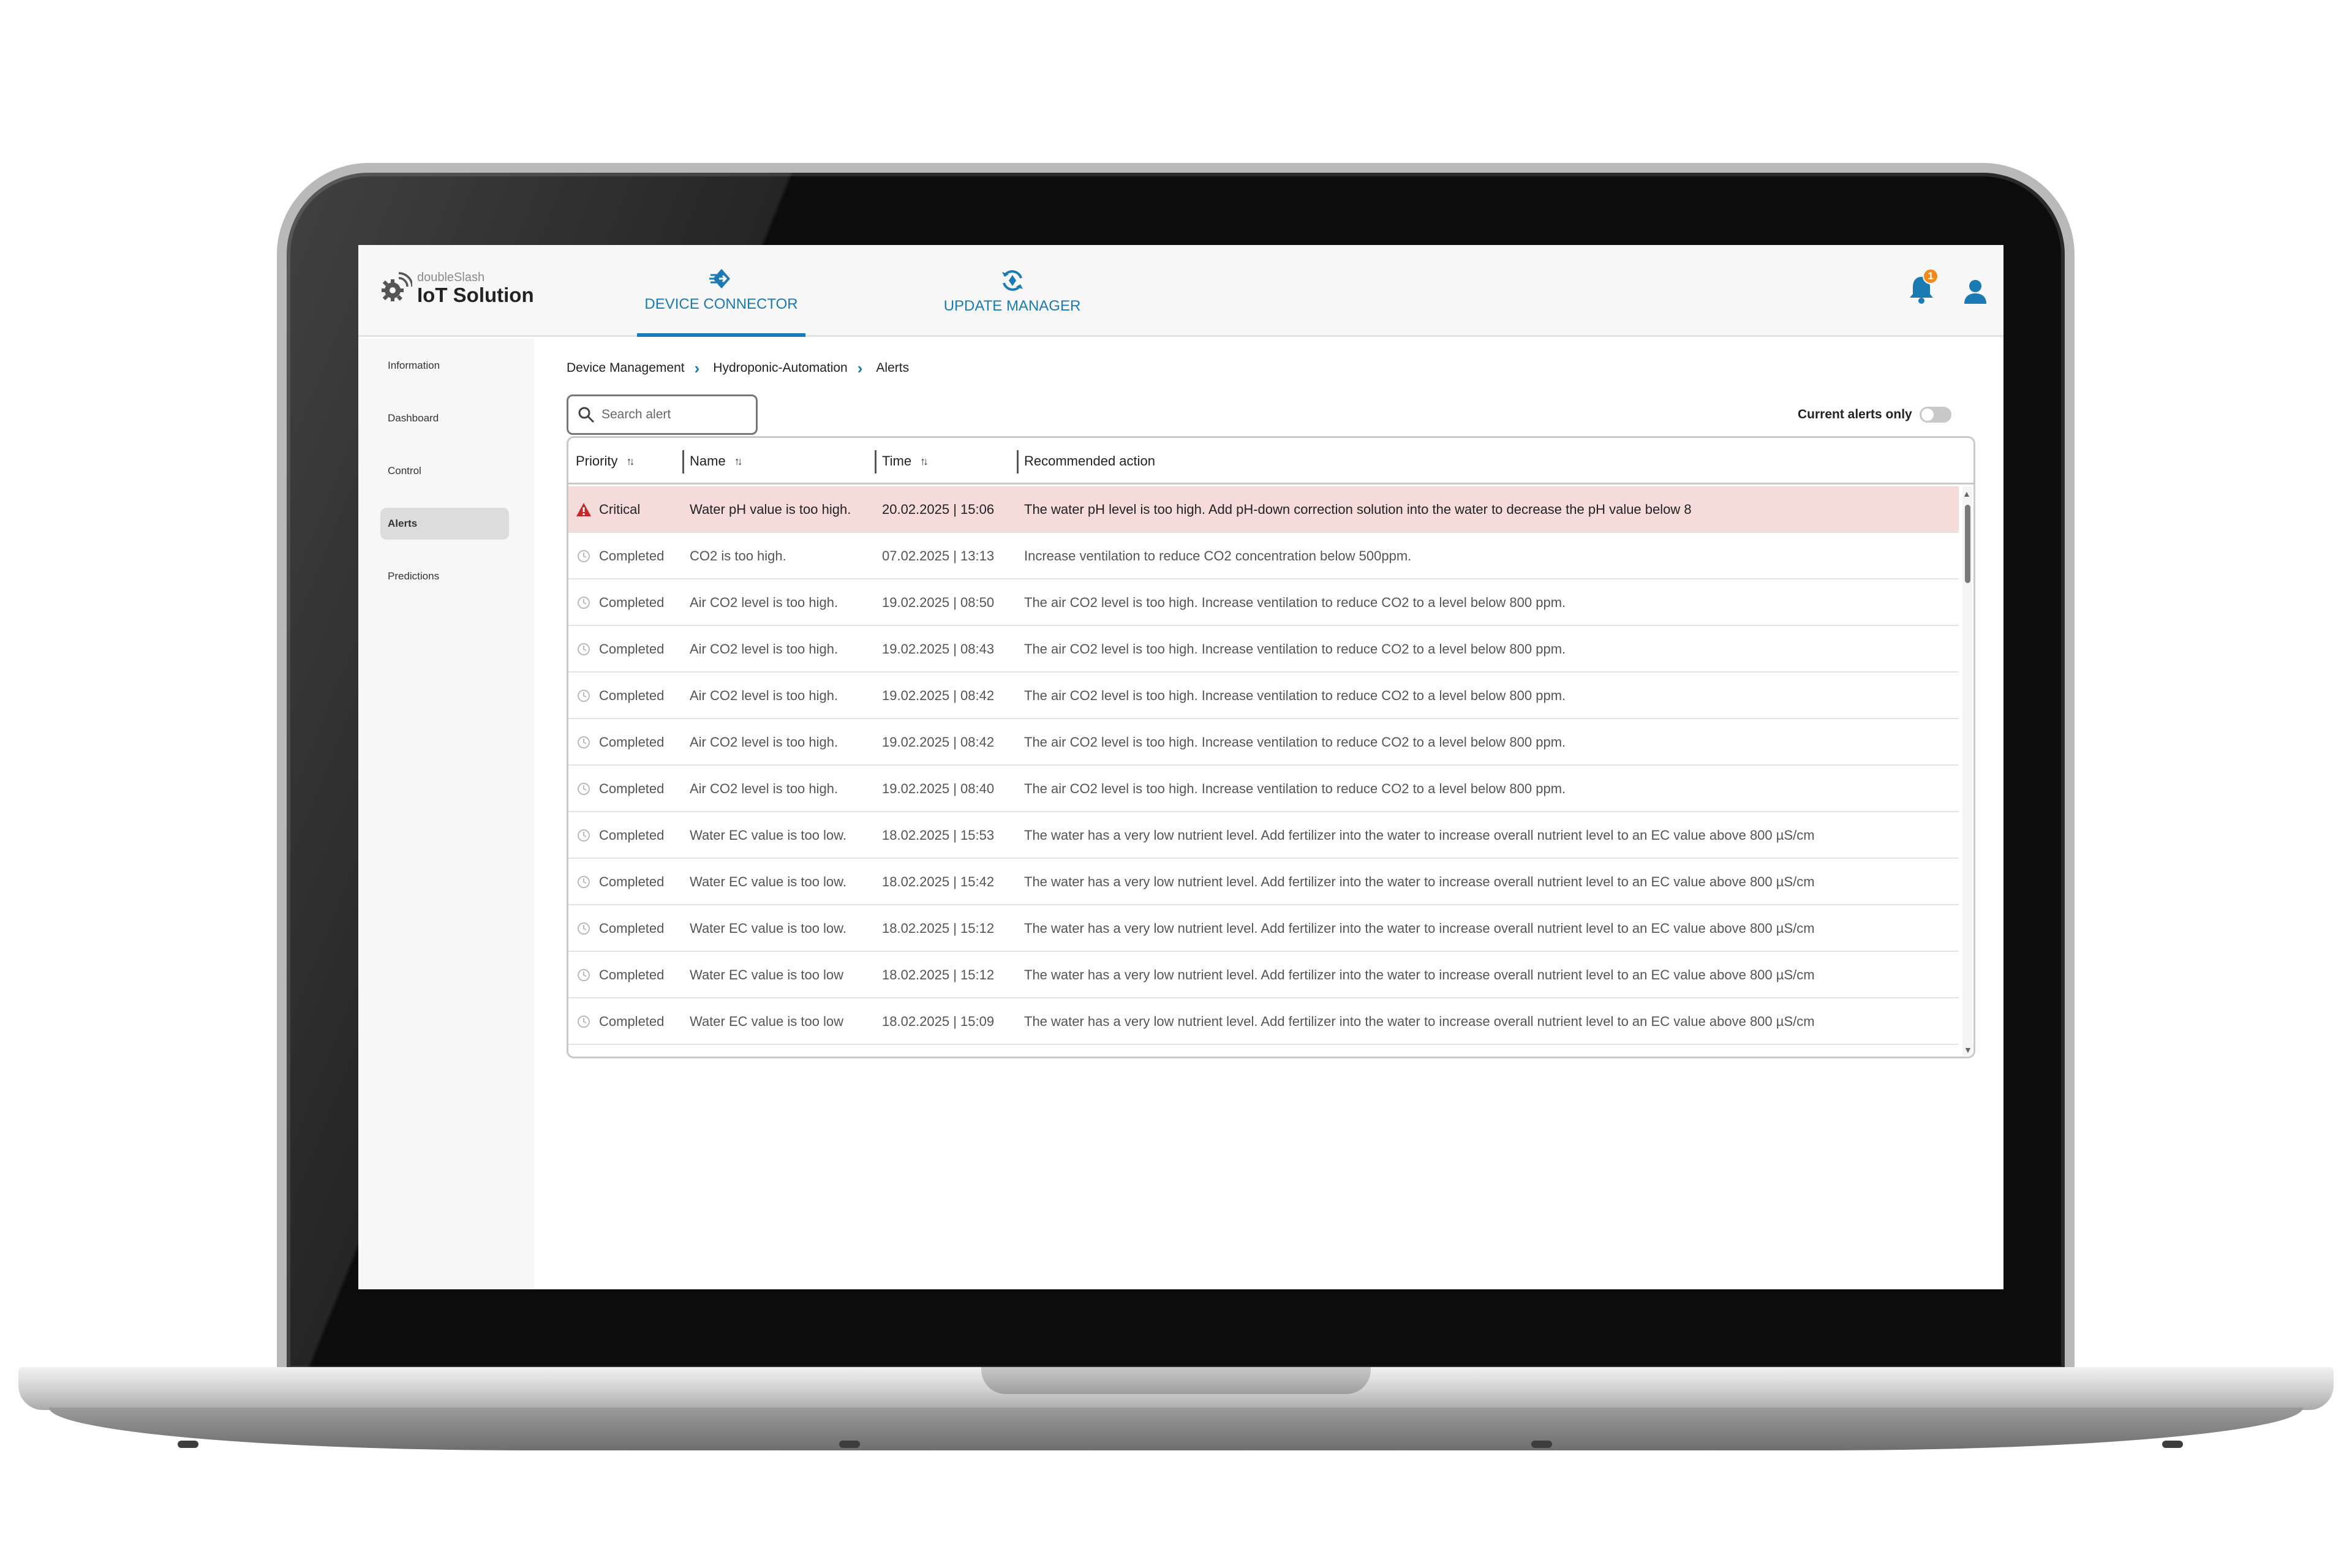  I want to click on column-header-time: Time ↑↓, so click(906, 461).